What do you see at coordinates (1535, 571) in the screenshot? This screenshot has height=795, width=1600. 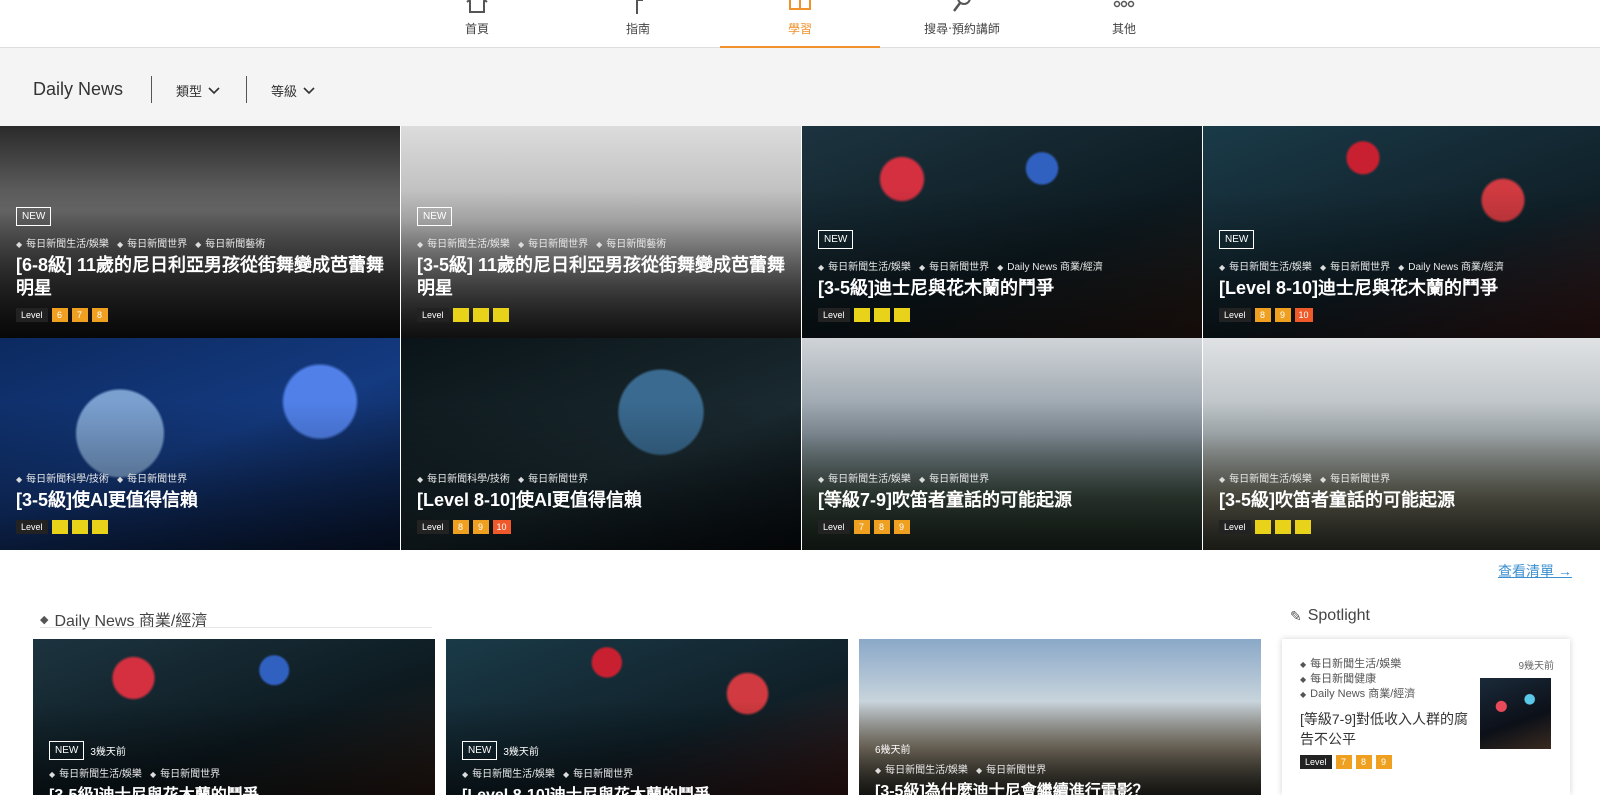 I see `view-list-link: 查看清單 →` at bounding box center [1535, 571].